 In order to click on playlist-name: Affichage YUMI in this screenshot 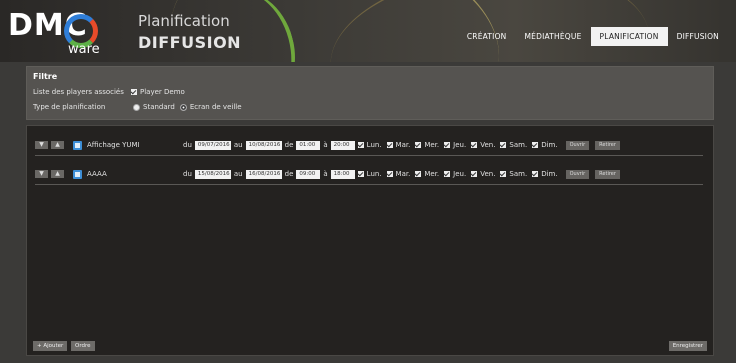, I will do `click(132, 145)`.